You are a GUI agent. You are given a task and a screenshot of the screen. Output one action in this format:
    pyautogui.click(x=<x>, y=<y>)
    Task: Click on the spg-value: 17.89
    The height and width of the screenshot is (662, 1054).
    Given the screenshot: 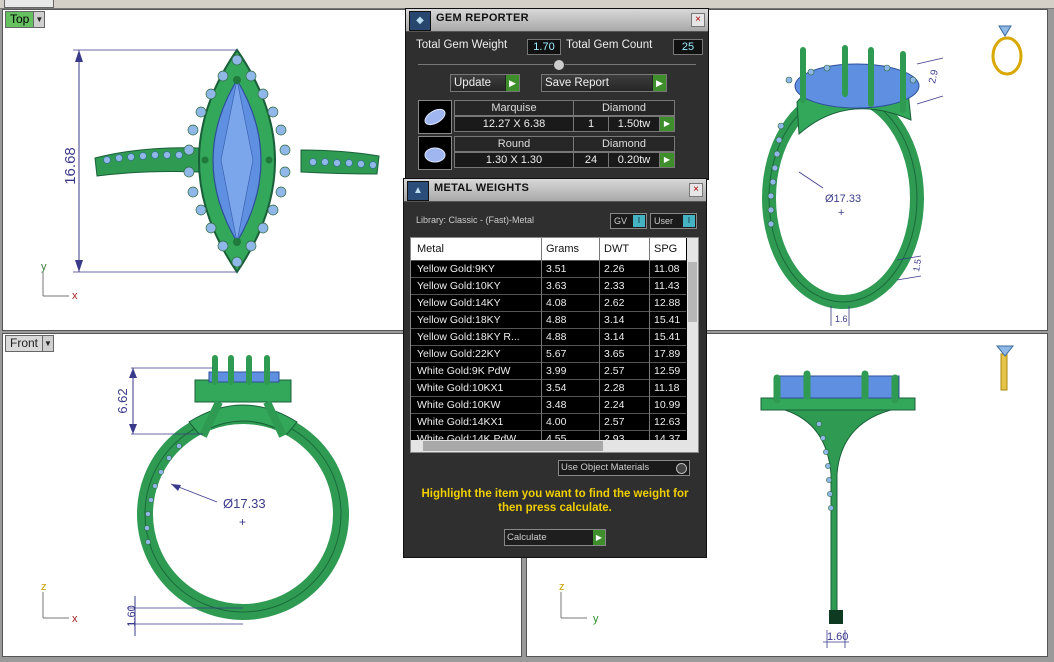 What is the action you would take?
    pyautogui.click(x=667, y=354)
    